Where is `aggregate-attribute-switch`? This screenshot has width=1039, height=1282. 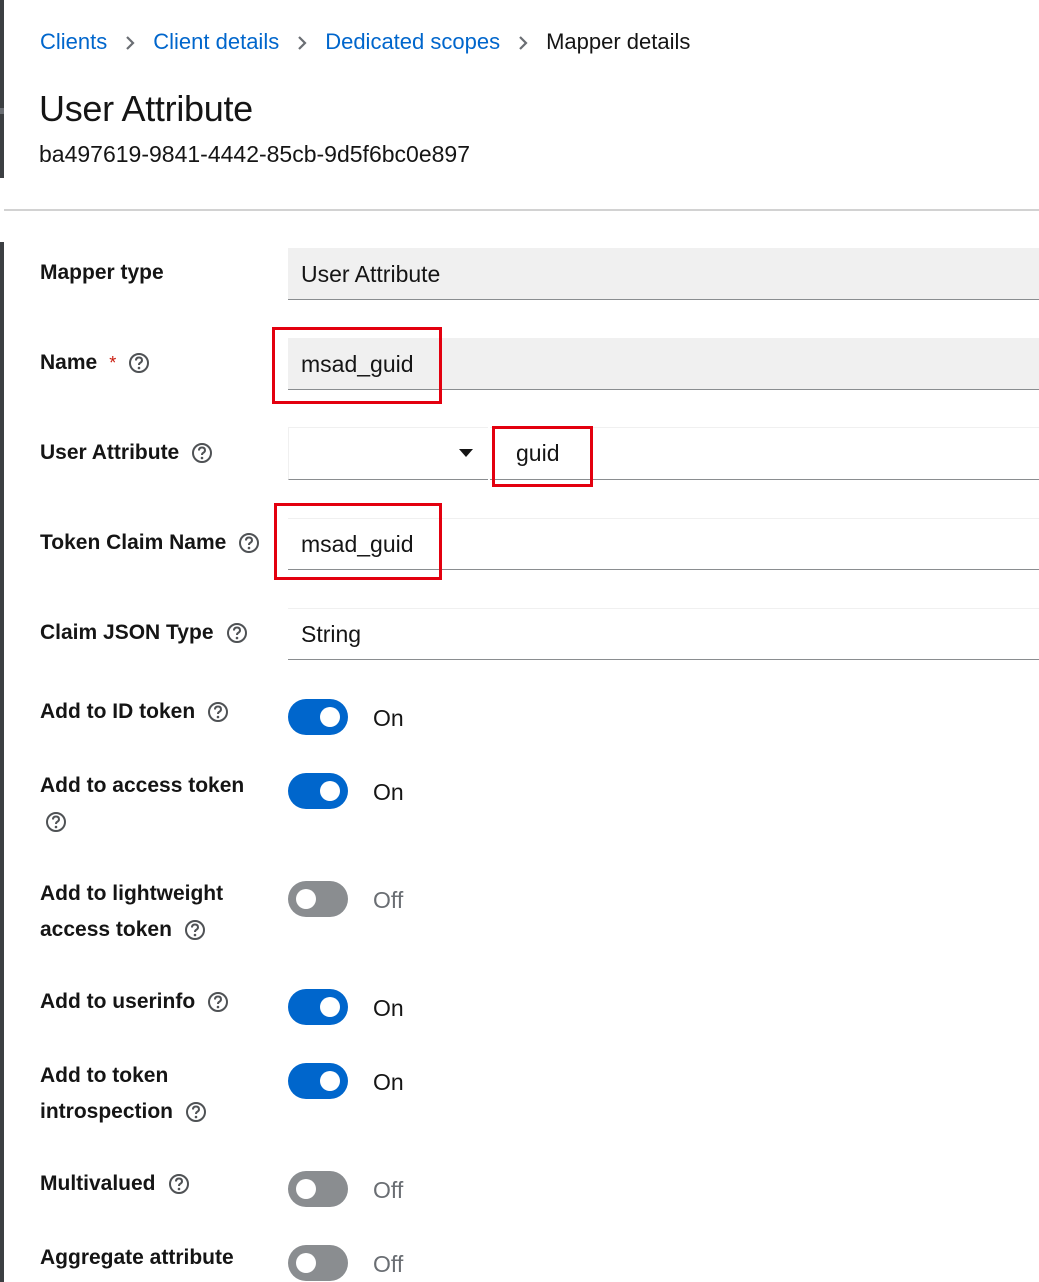 aggregate-attribute-switch is located at coordinates (318, 1263).